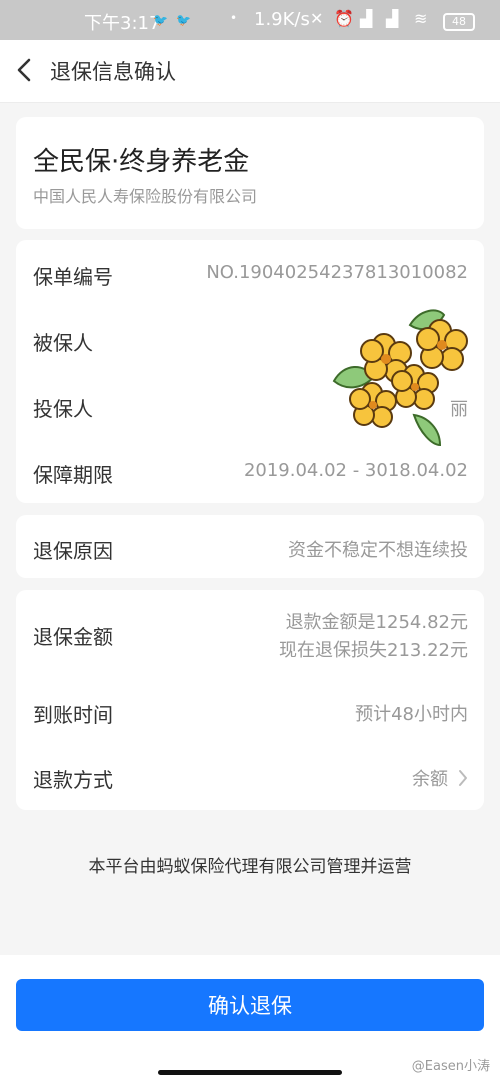 The width and height of the screenshot is (500, 1083). What do you see at coordinates (408, 373) in the screenshot?
I see `flower-icon` at bounding box center [408, 373].